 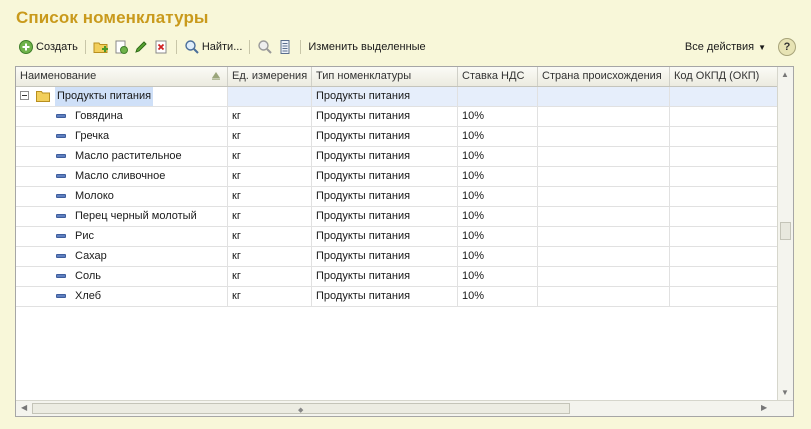 I want to click on column-header-type: Тип номенклатуры, so click(x=385, y=76).